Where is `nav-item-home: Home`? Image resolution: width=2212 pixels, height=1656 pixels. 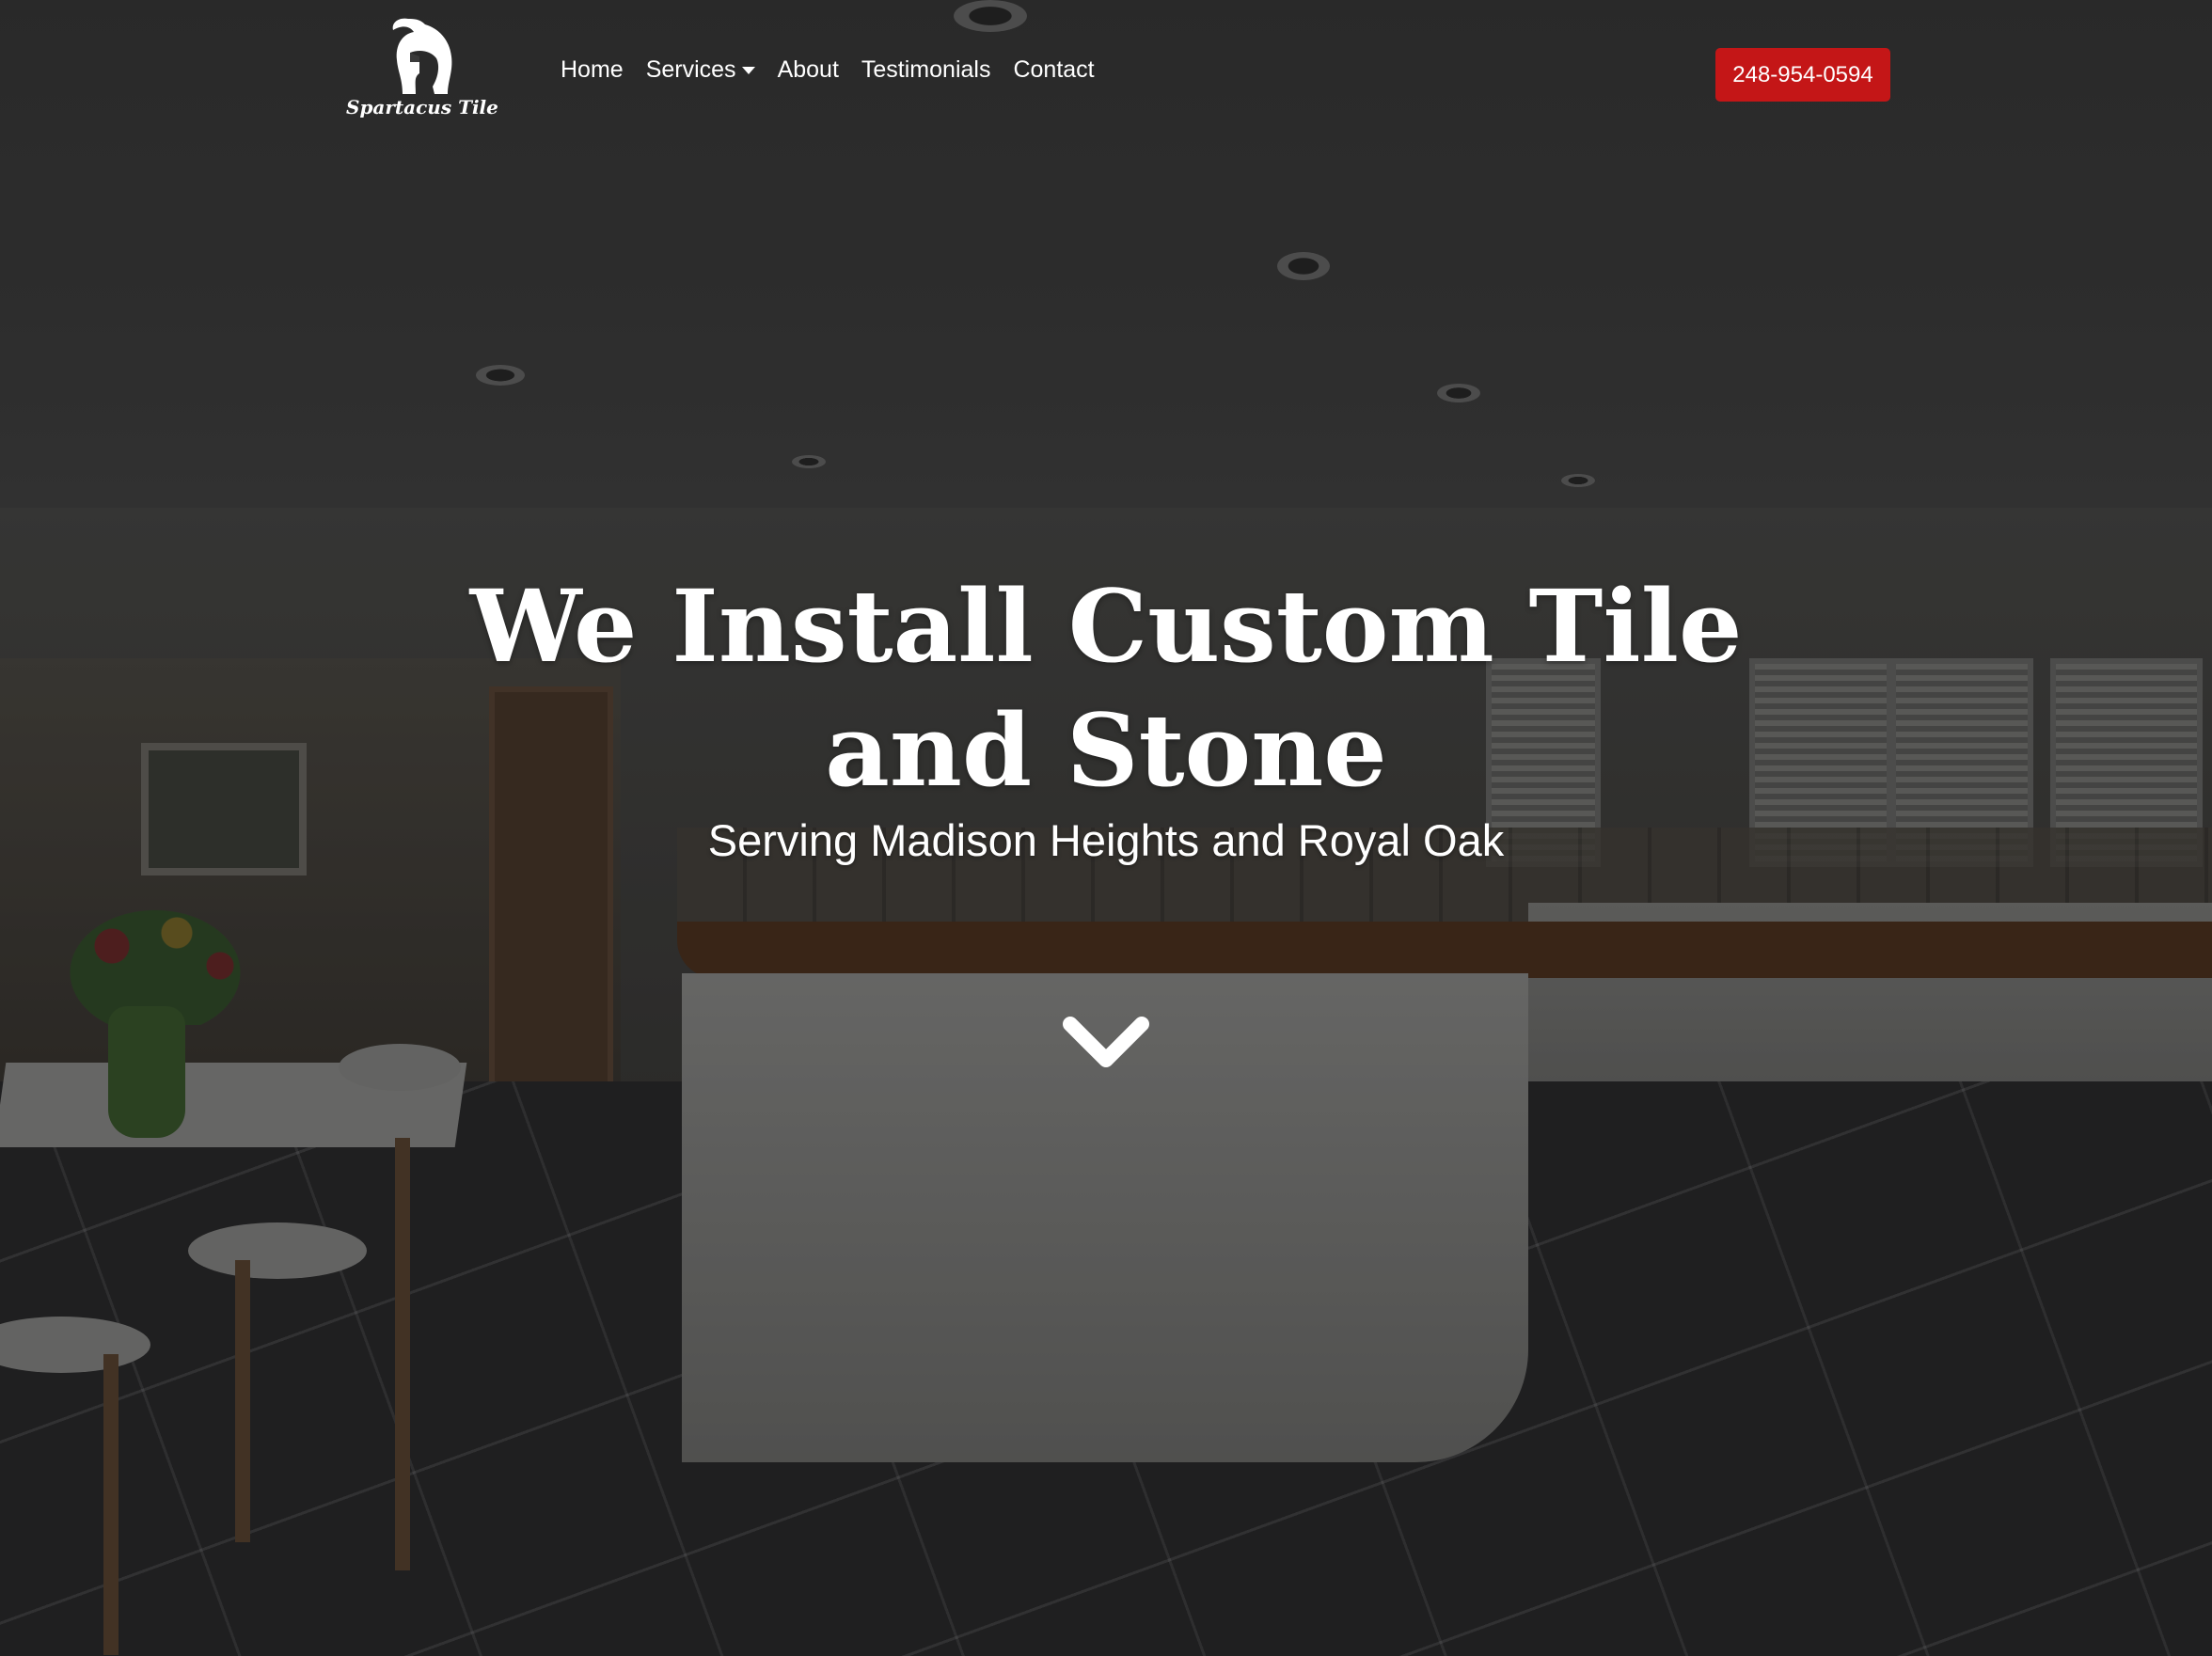 nav-item-home: Home is located at coordinates (592, 70).